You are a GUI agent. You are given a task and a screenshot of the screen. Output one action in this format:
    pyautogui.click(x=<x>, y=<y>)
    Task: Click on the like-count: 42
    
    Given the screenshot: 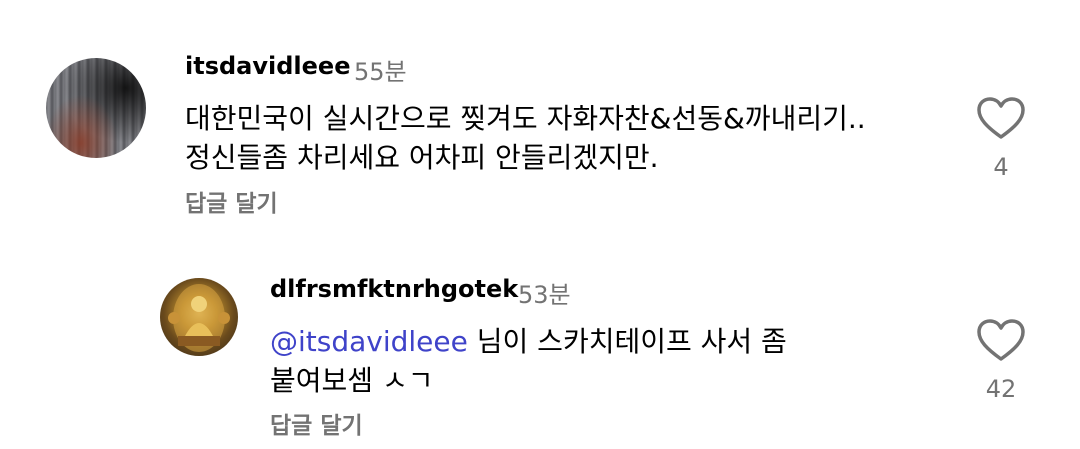 What is the action you would take?
    pyautogui.click(x=1001, y=389)
    